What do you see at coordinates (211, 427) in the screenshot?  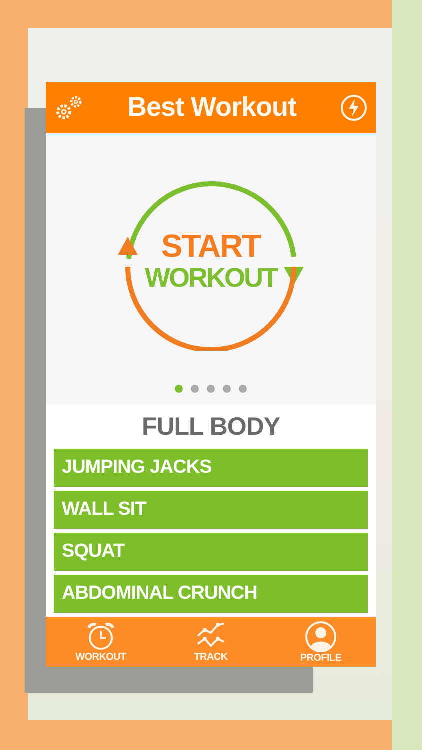 I see `section-title: FULL BODY` at bounding box center [211, 427].